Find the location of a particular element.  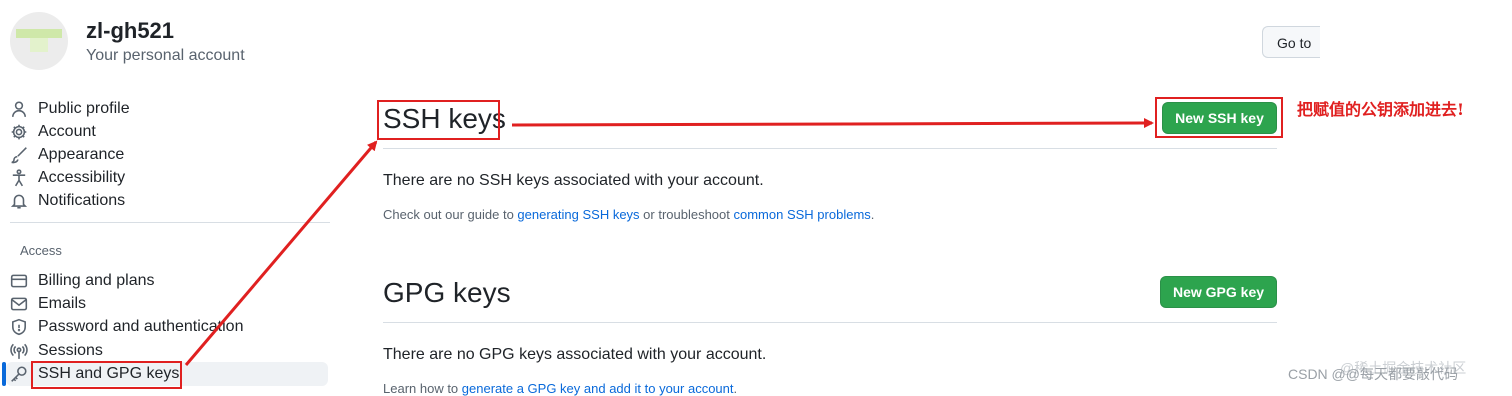

arrow-to-ssh-title is located at coordinates (281, 253).